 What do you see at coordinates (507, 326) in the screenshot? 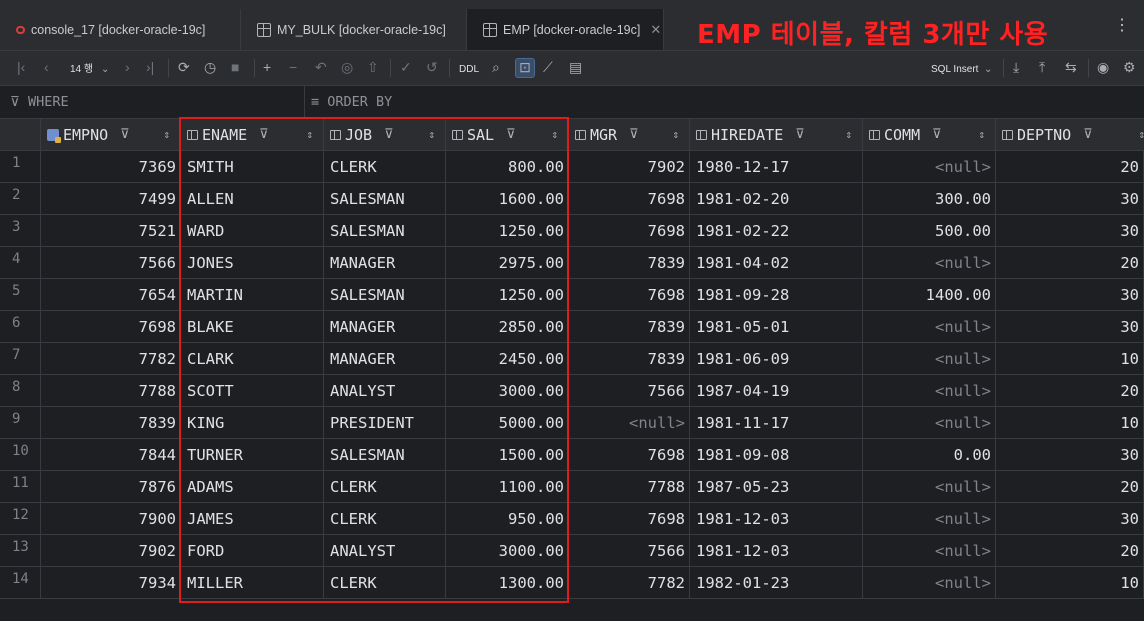
I see `cell-sal: 2850.00` at bounding box center [507, 326].